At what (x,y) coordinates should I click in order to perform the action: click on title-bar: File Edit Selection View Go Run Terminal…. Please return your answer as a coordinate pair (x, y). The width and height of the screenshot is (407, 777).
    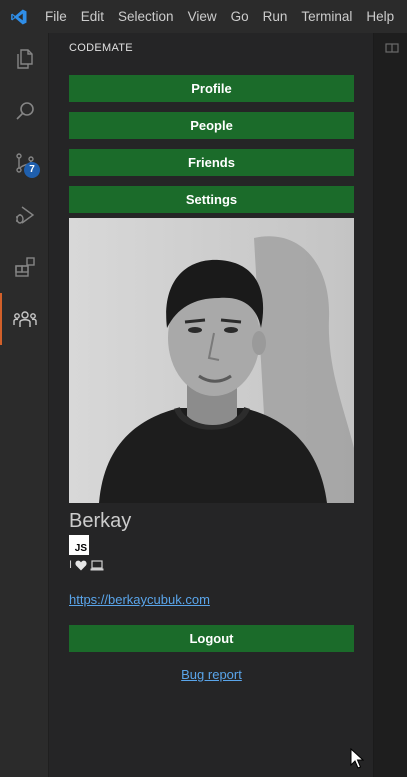
    Looking at the image, I should click on (203, 16).